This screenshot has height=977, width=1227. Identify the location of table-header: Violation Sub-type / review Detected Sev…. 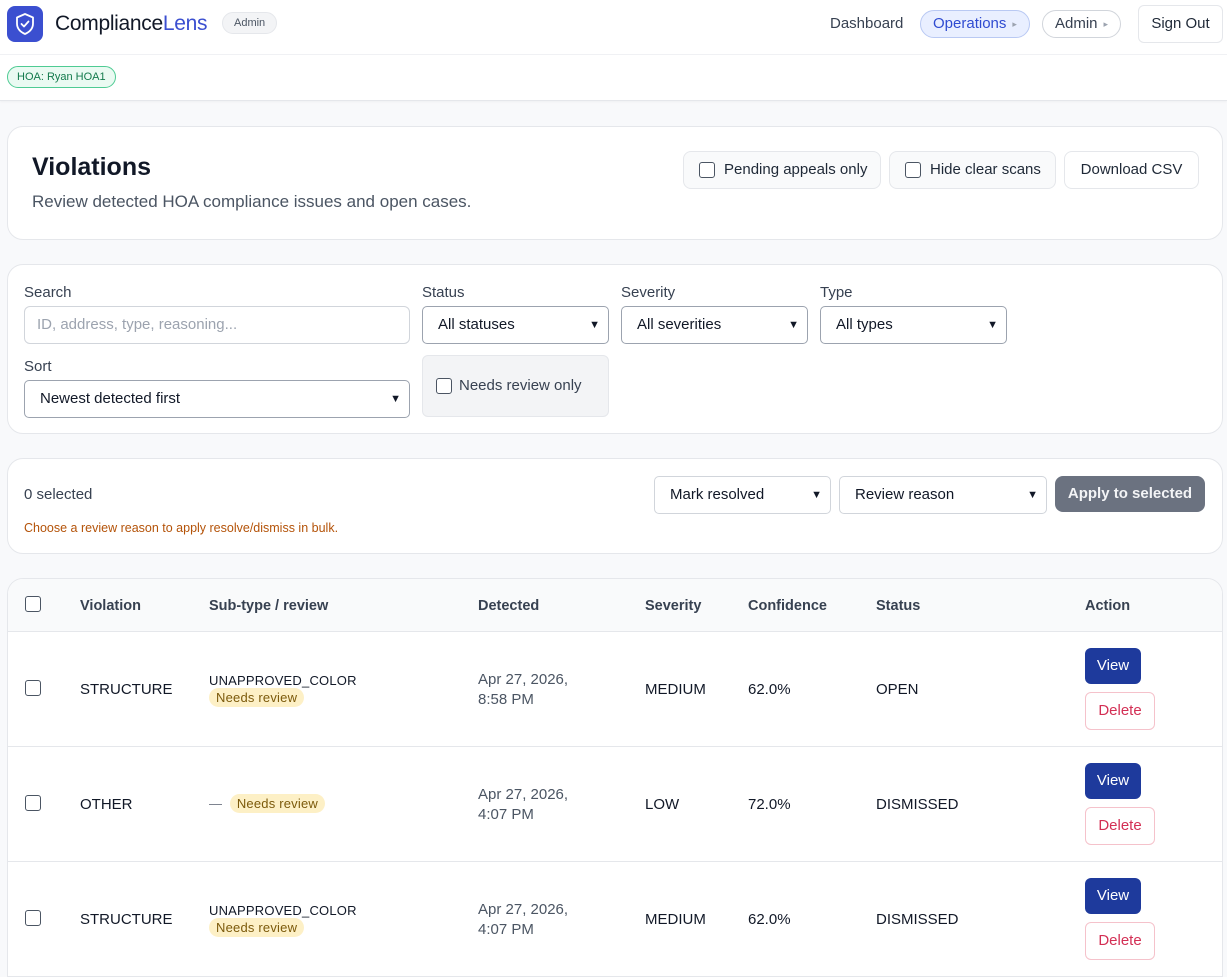
(615, 605).